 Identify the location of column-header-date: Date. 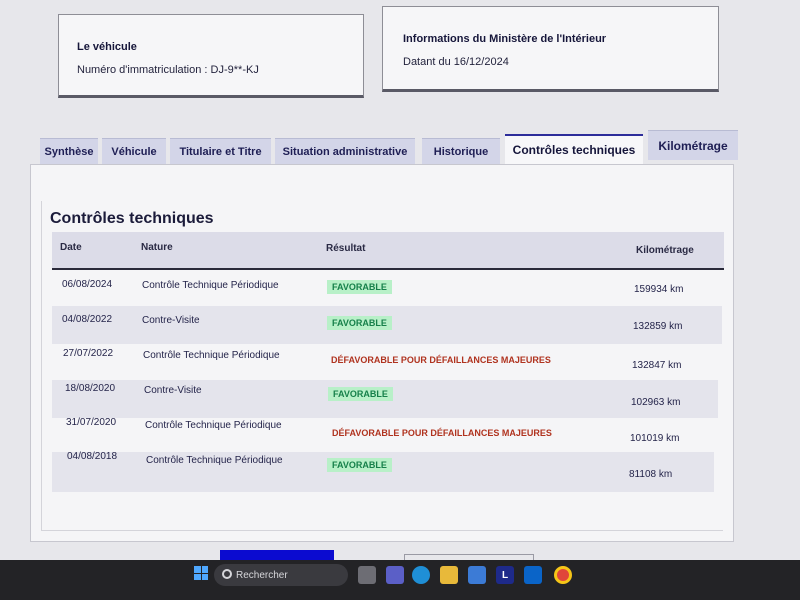
(71, 247).